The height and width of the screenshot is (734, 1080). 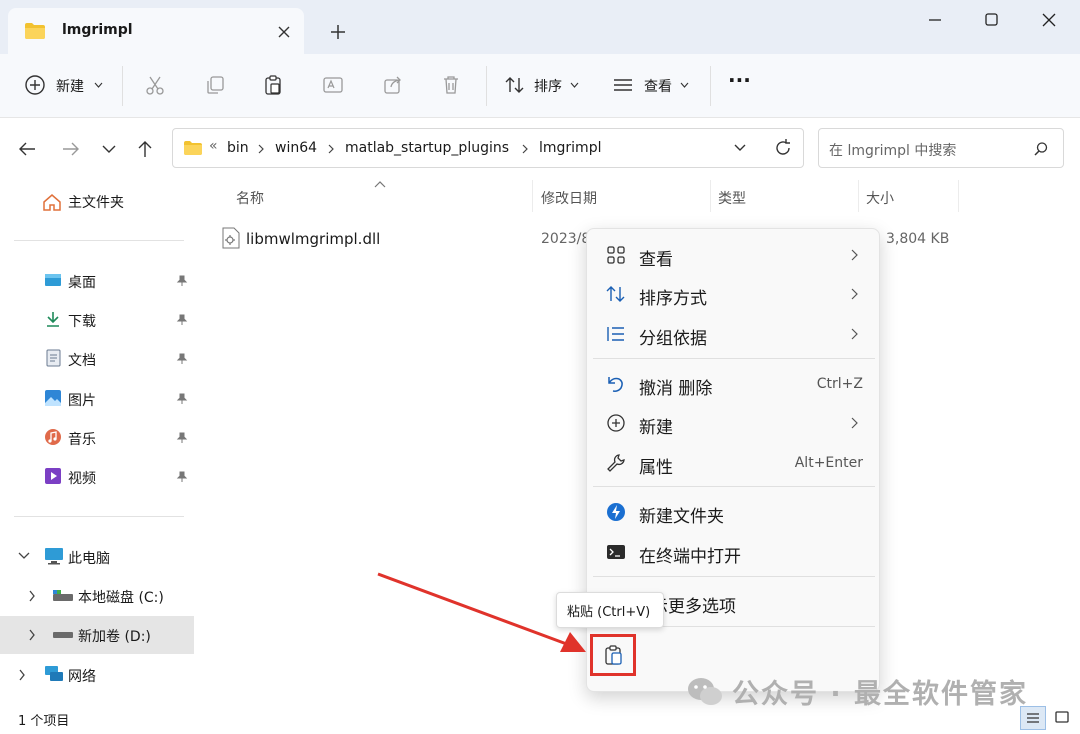 I want to click on menu-item-properties: 属性 Alt+Enter, so click(x=734, y=463).